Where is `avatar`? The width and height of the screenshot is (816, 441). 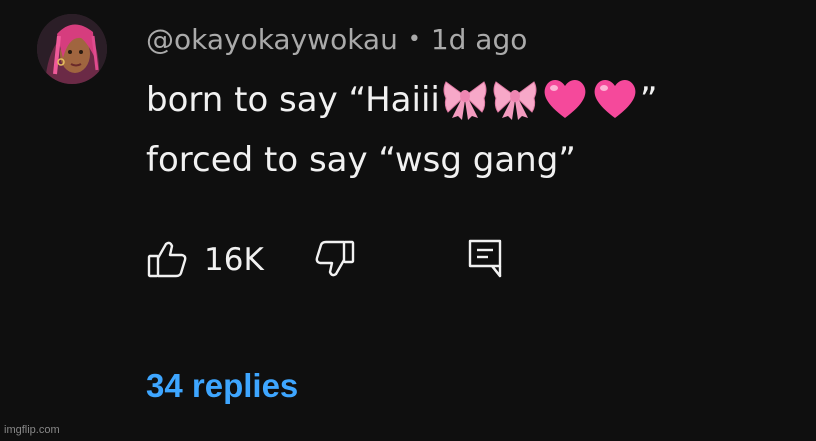 avatar is located at coordinates (72, 49).